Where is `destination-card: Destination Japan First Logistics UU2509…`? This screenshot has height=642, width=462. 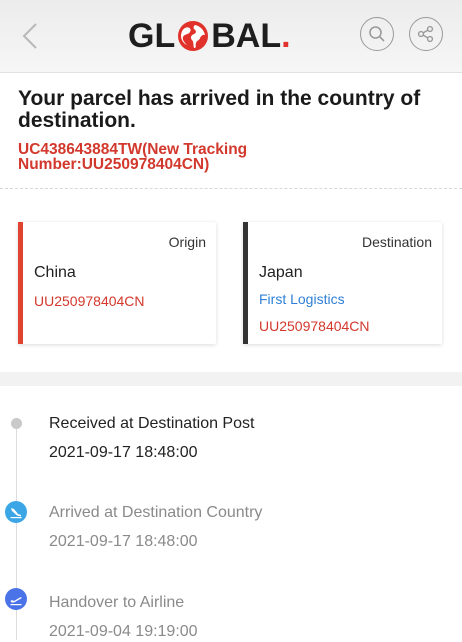 destination-card: Destination Japan First Logistics UU2509… is located at coordinates (342, 283).